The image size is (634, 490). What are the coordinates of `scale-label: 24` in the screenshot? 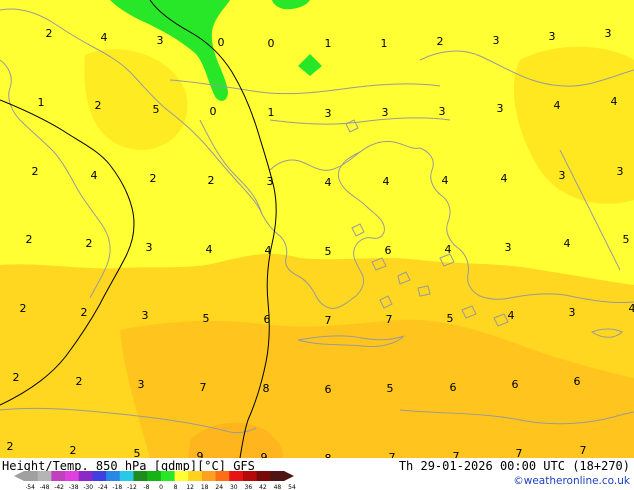 It's located at (219, 487).